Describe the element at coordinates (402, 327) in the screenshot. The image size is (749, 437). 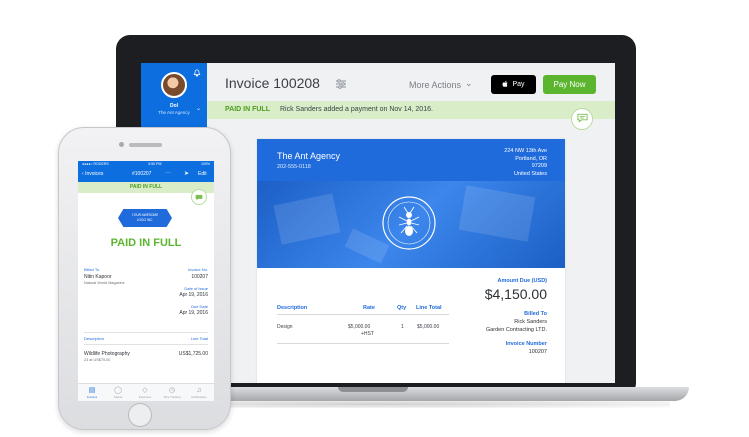
I see `line-item-qty: 1` at that location.